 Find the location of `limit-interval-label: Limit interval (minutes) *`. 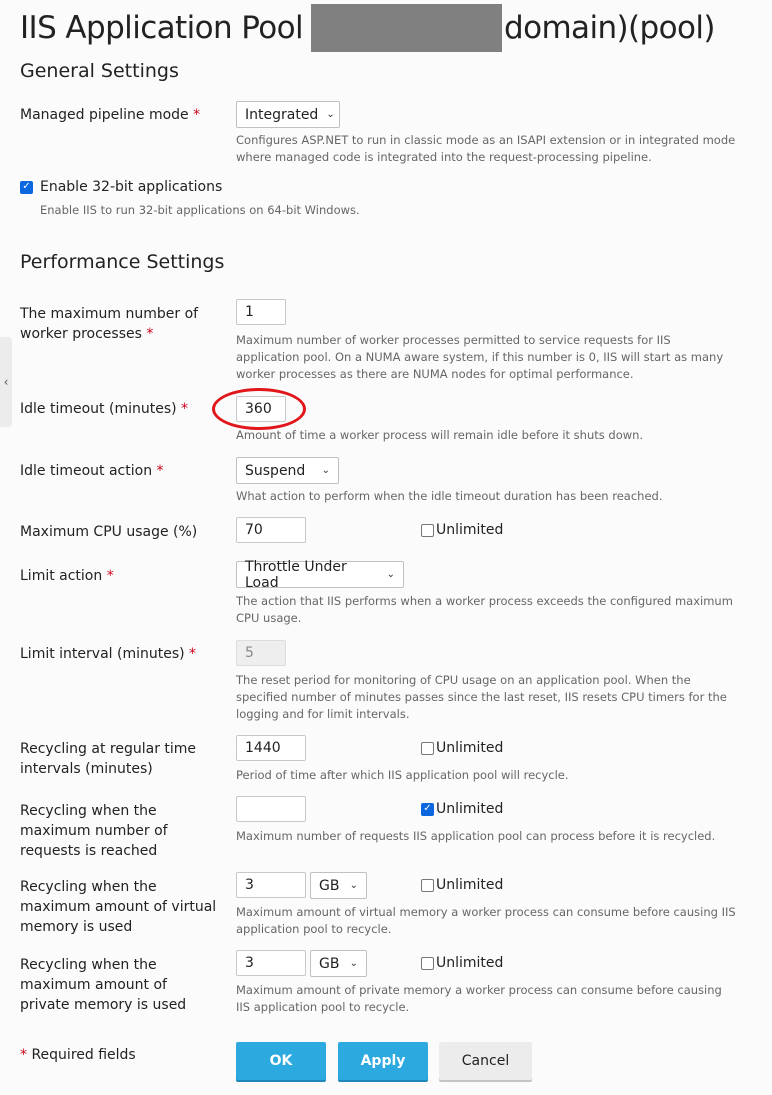

limit-interval-label: Limit interval (minutes) * is located at coordinates (108, 654).